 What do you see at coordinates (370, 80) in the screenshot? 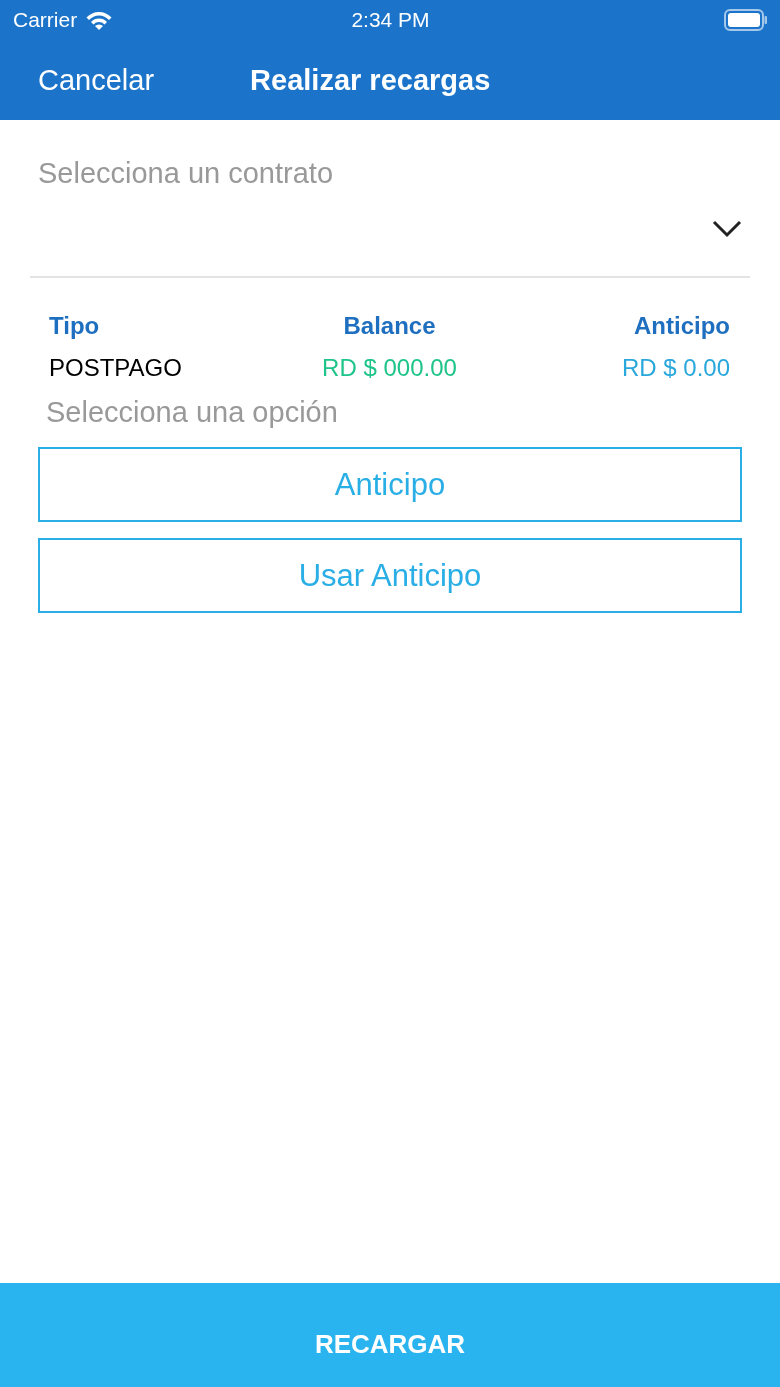
I see `screen-title: Realizar recargas` at bounding box center [370, 80].